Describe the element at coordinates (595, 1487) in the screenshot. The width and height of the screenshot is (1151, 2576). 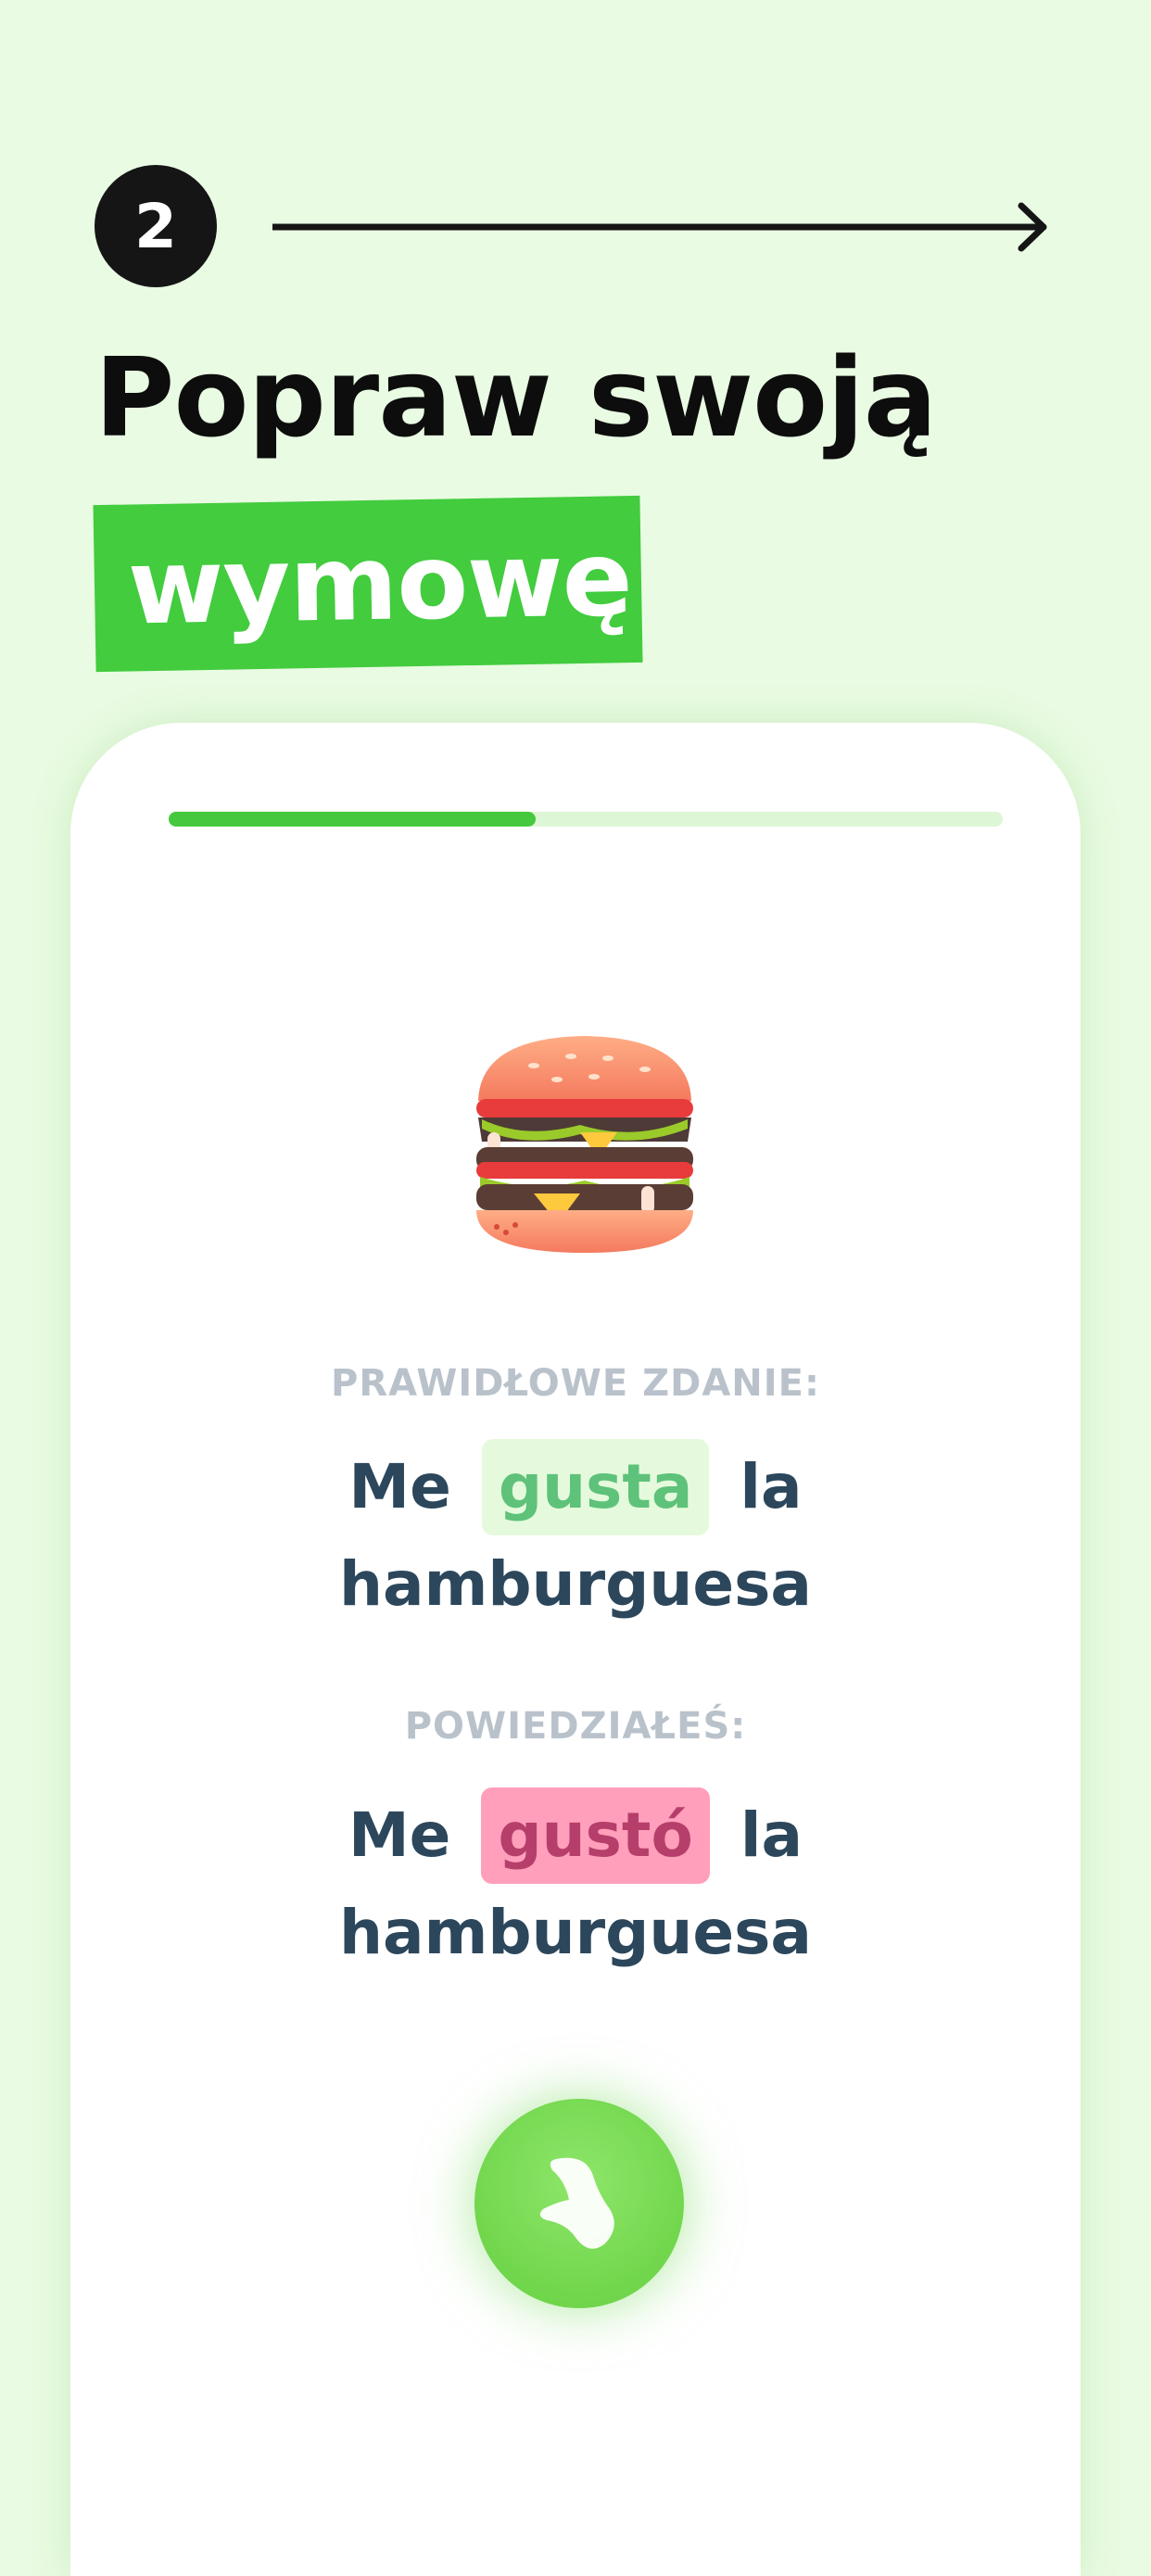
I see `correct-highlight-word: gusta` at that location.